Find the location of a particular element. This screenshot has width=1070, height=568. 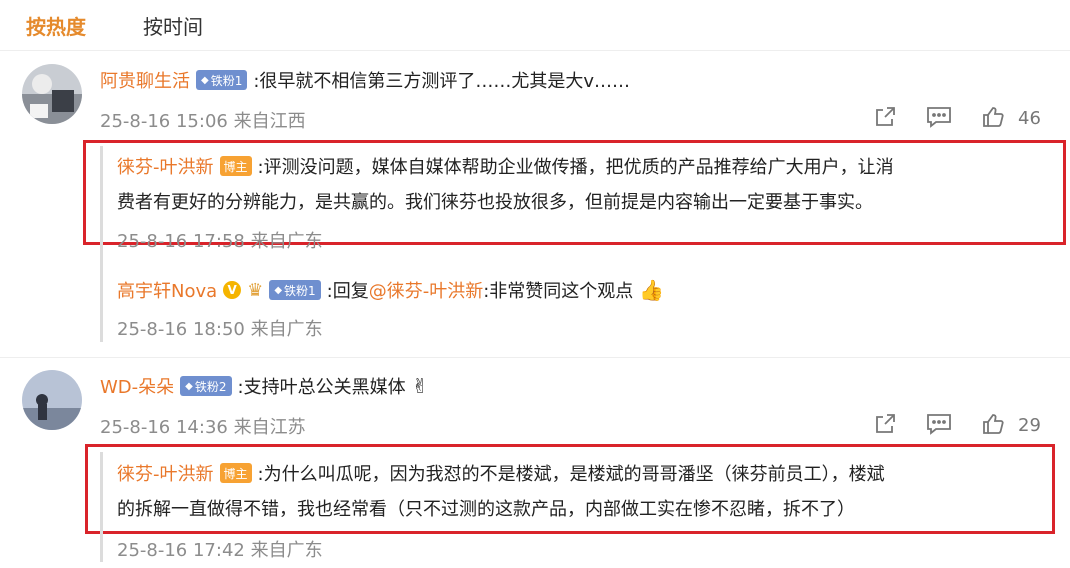

reply-header: 高宇轩Nova V ♛ ◆ 铁粉1 :回复@徕芬-叶洪新:非常赞同这个观点 👍 is located at coordinates (390, 290).